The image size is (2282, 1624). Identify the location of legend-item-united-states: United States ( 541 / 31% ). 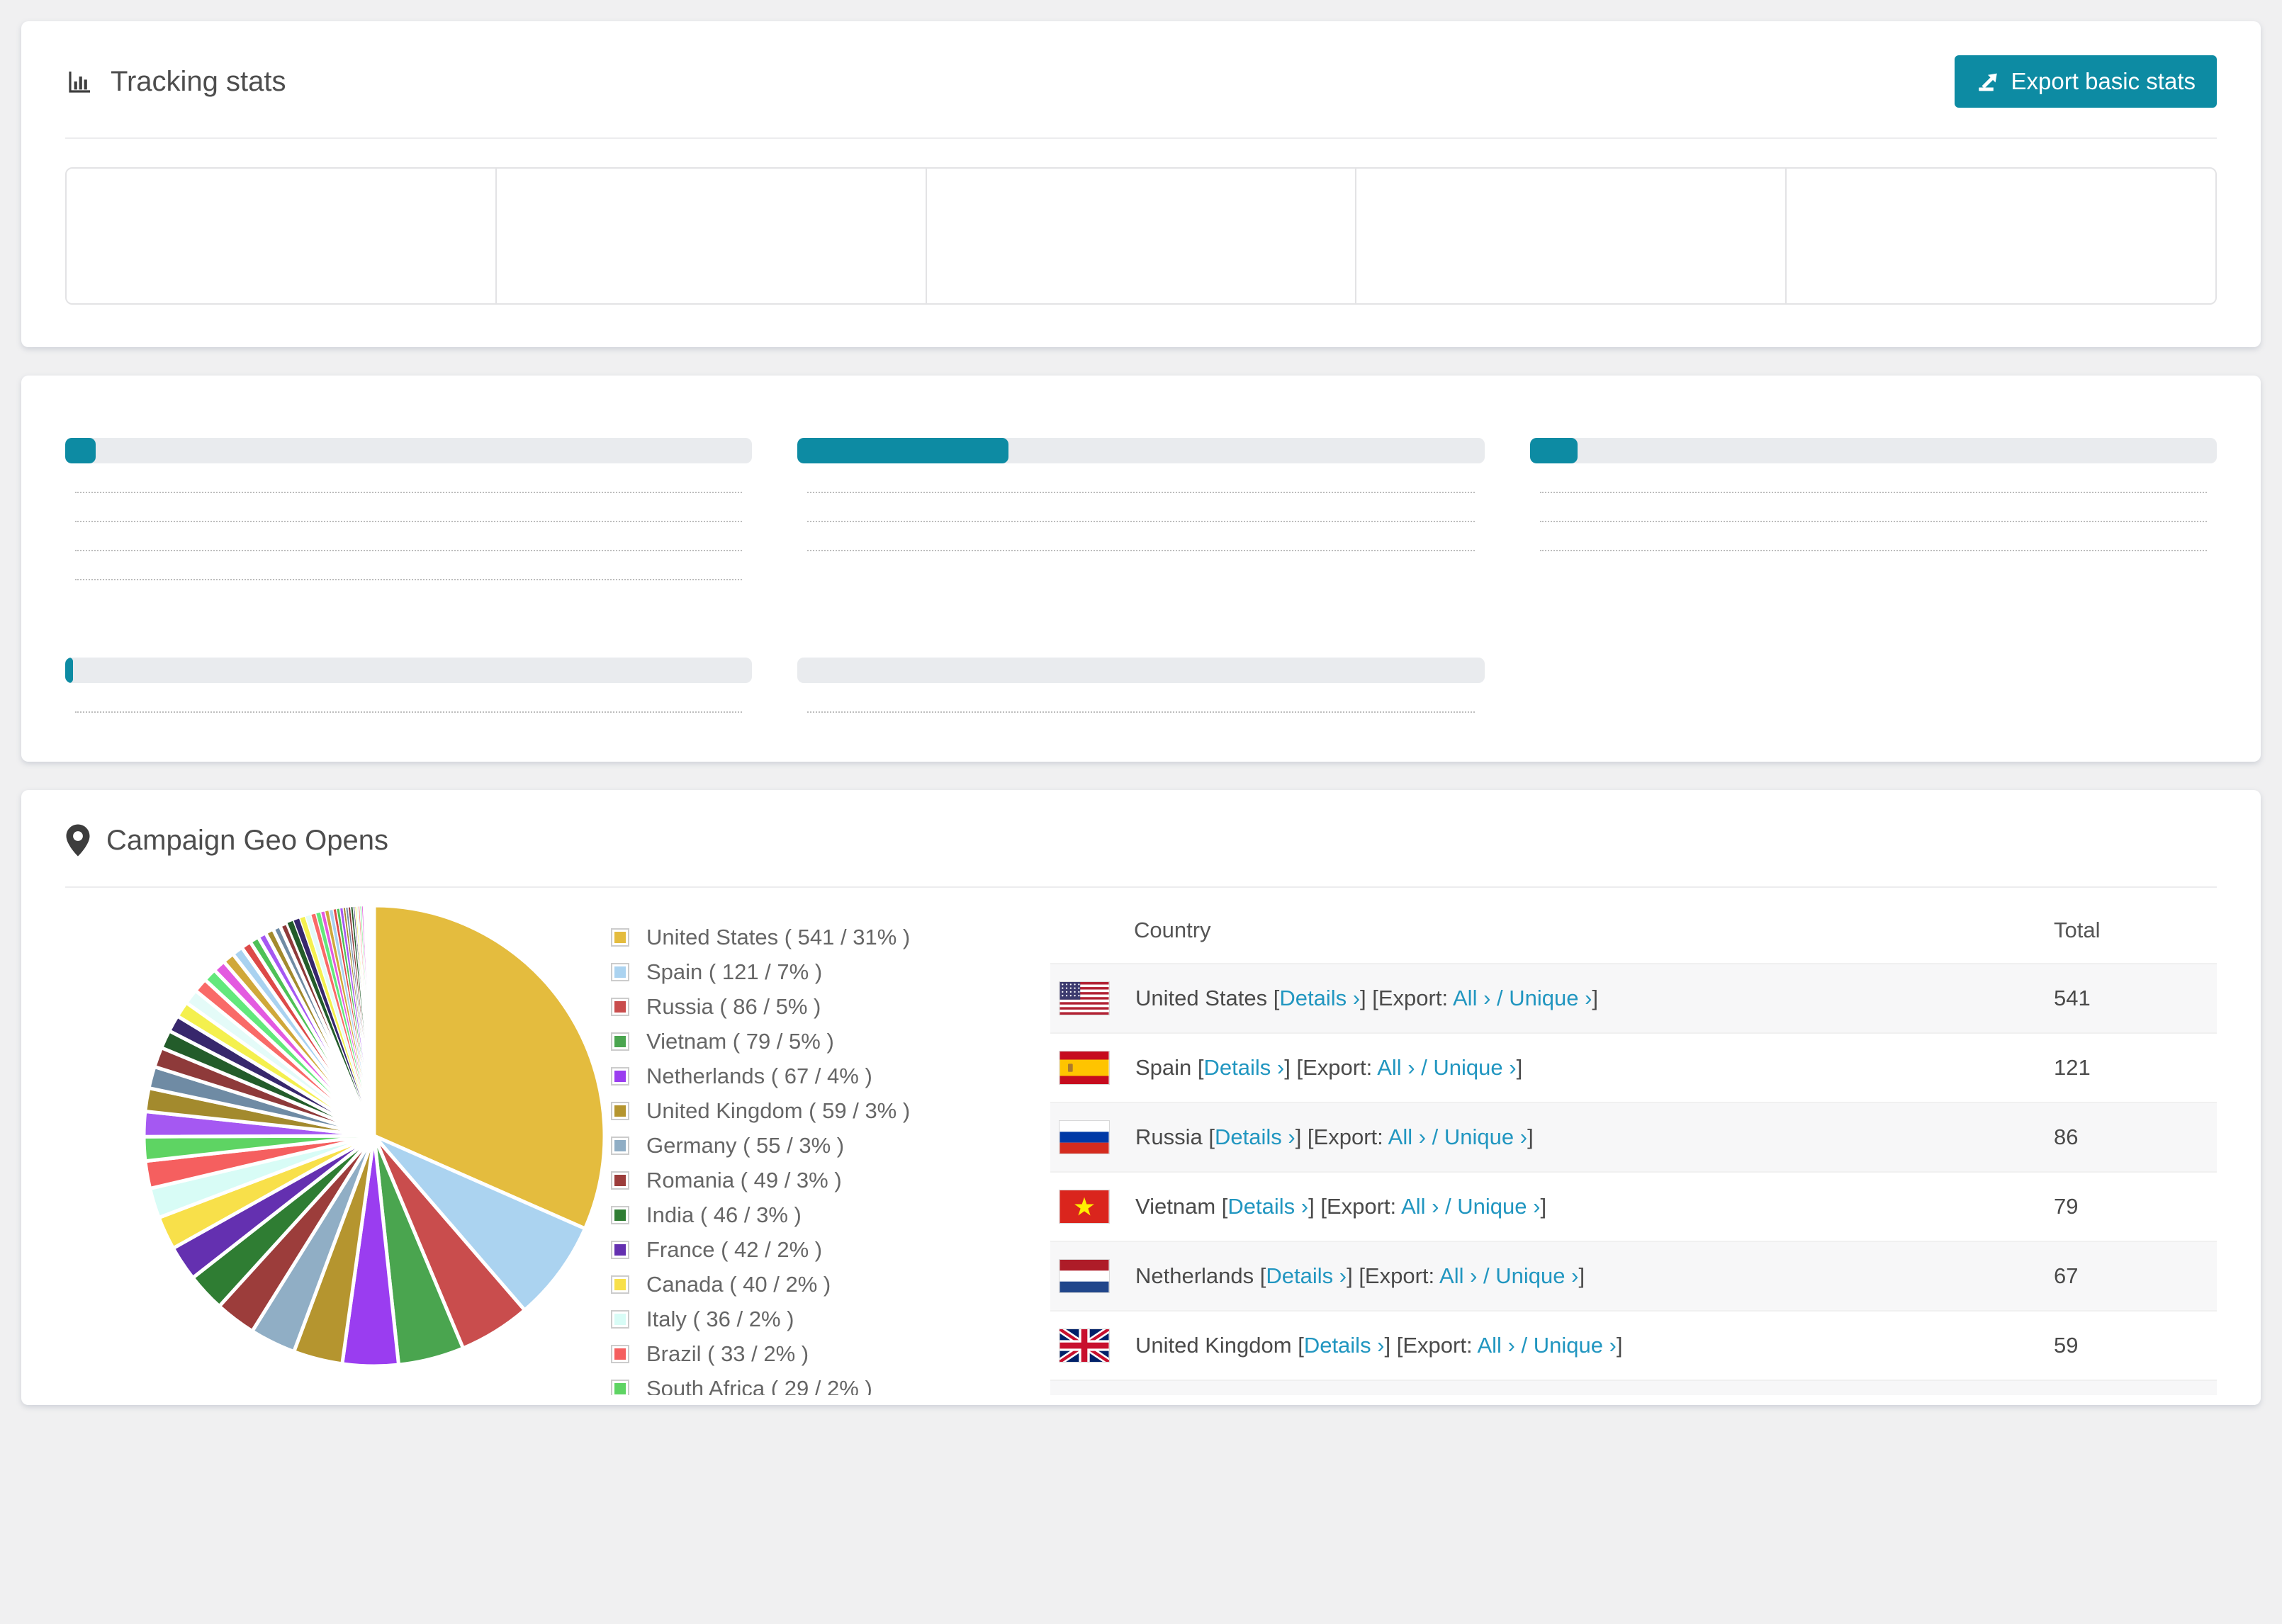
(831, 938).